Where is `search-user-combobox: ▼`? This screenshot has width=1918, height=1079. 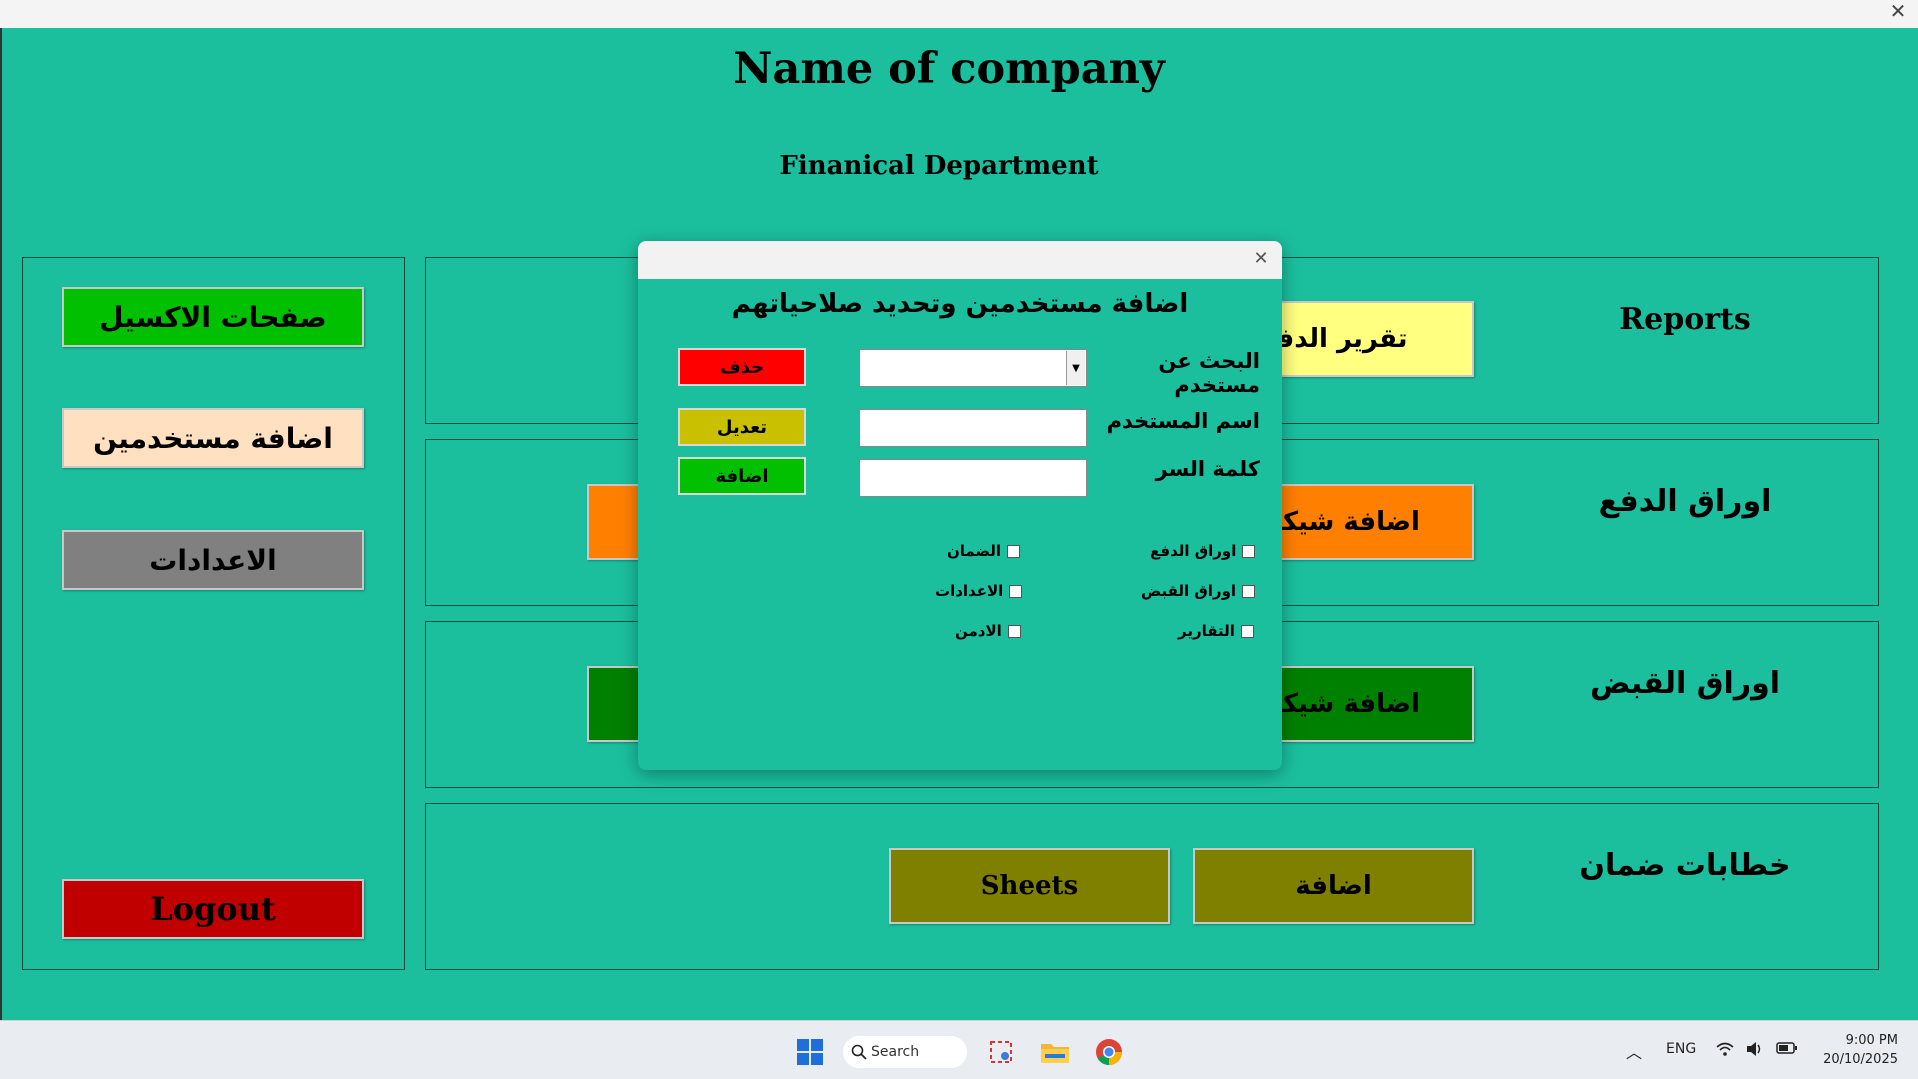
search-user-combobox: ▼ is located at coordinates (973, 368).